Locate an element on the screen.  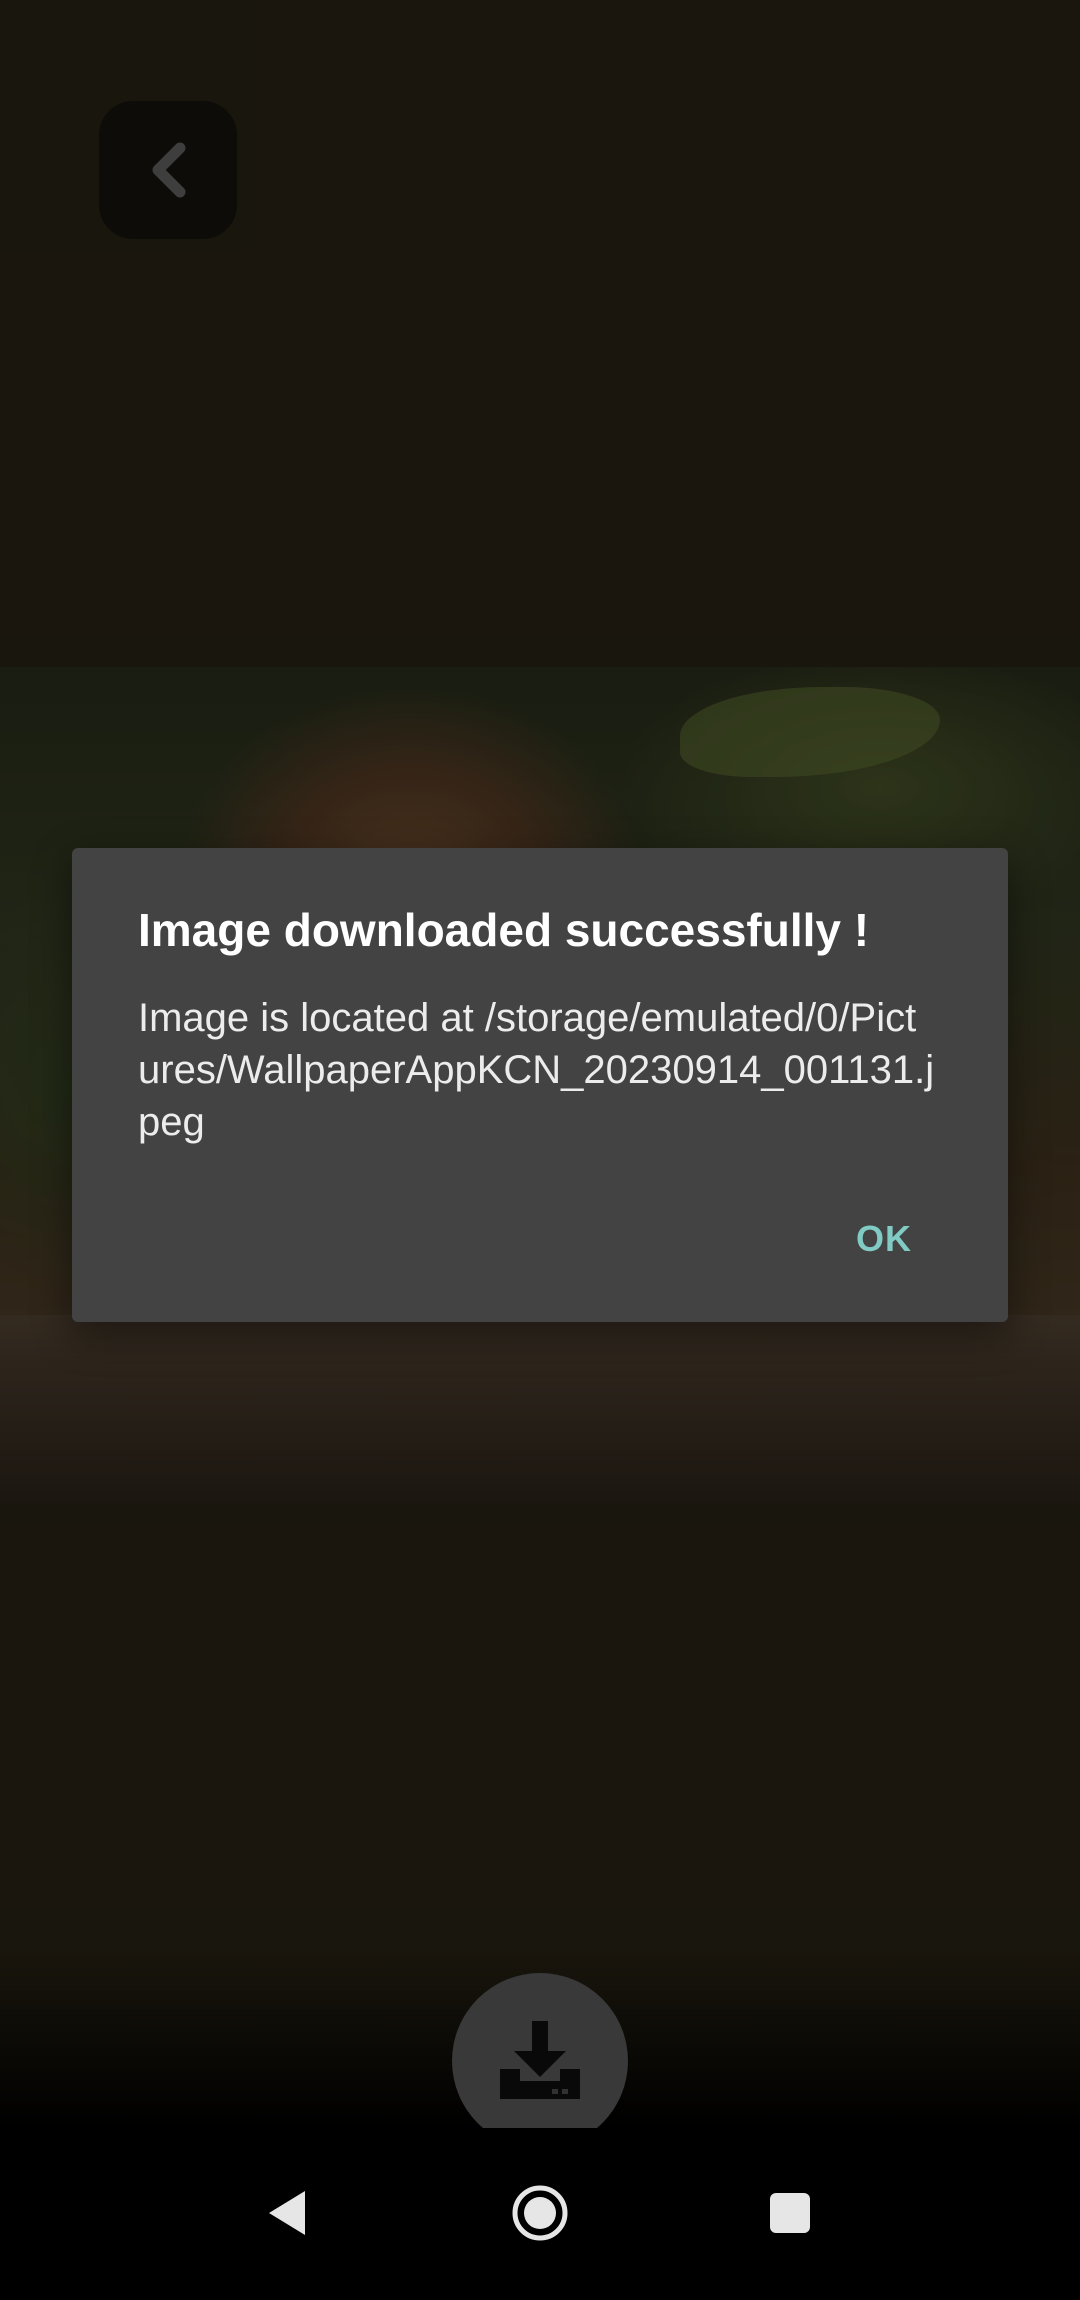
nav-home-button is located at coordinates (540, 2213).